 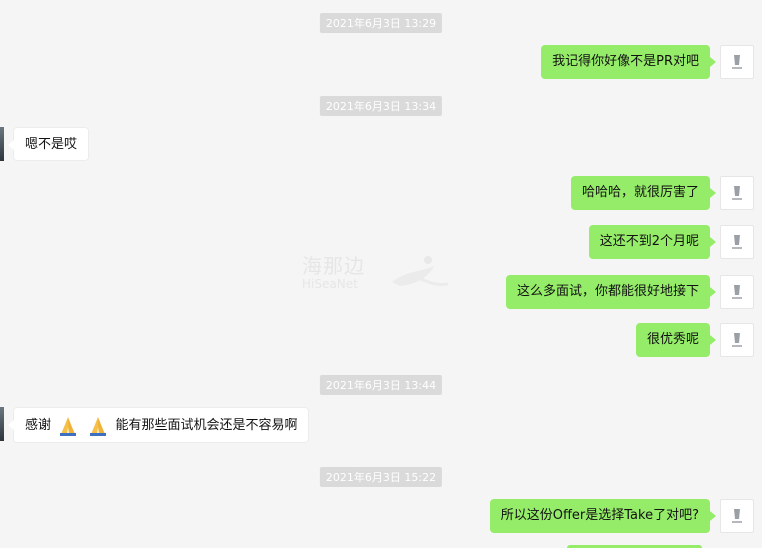 What do you see at coordinates (381, 477) in the screenshot?
I see `timestamp: 2021年6月3日 15:22` at bounding box center [381, 477].